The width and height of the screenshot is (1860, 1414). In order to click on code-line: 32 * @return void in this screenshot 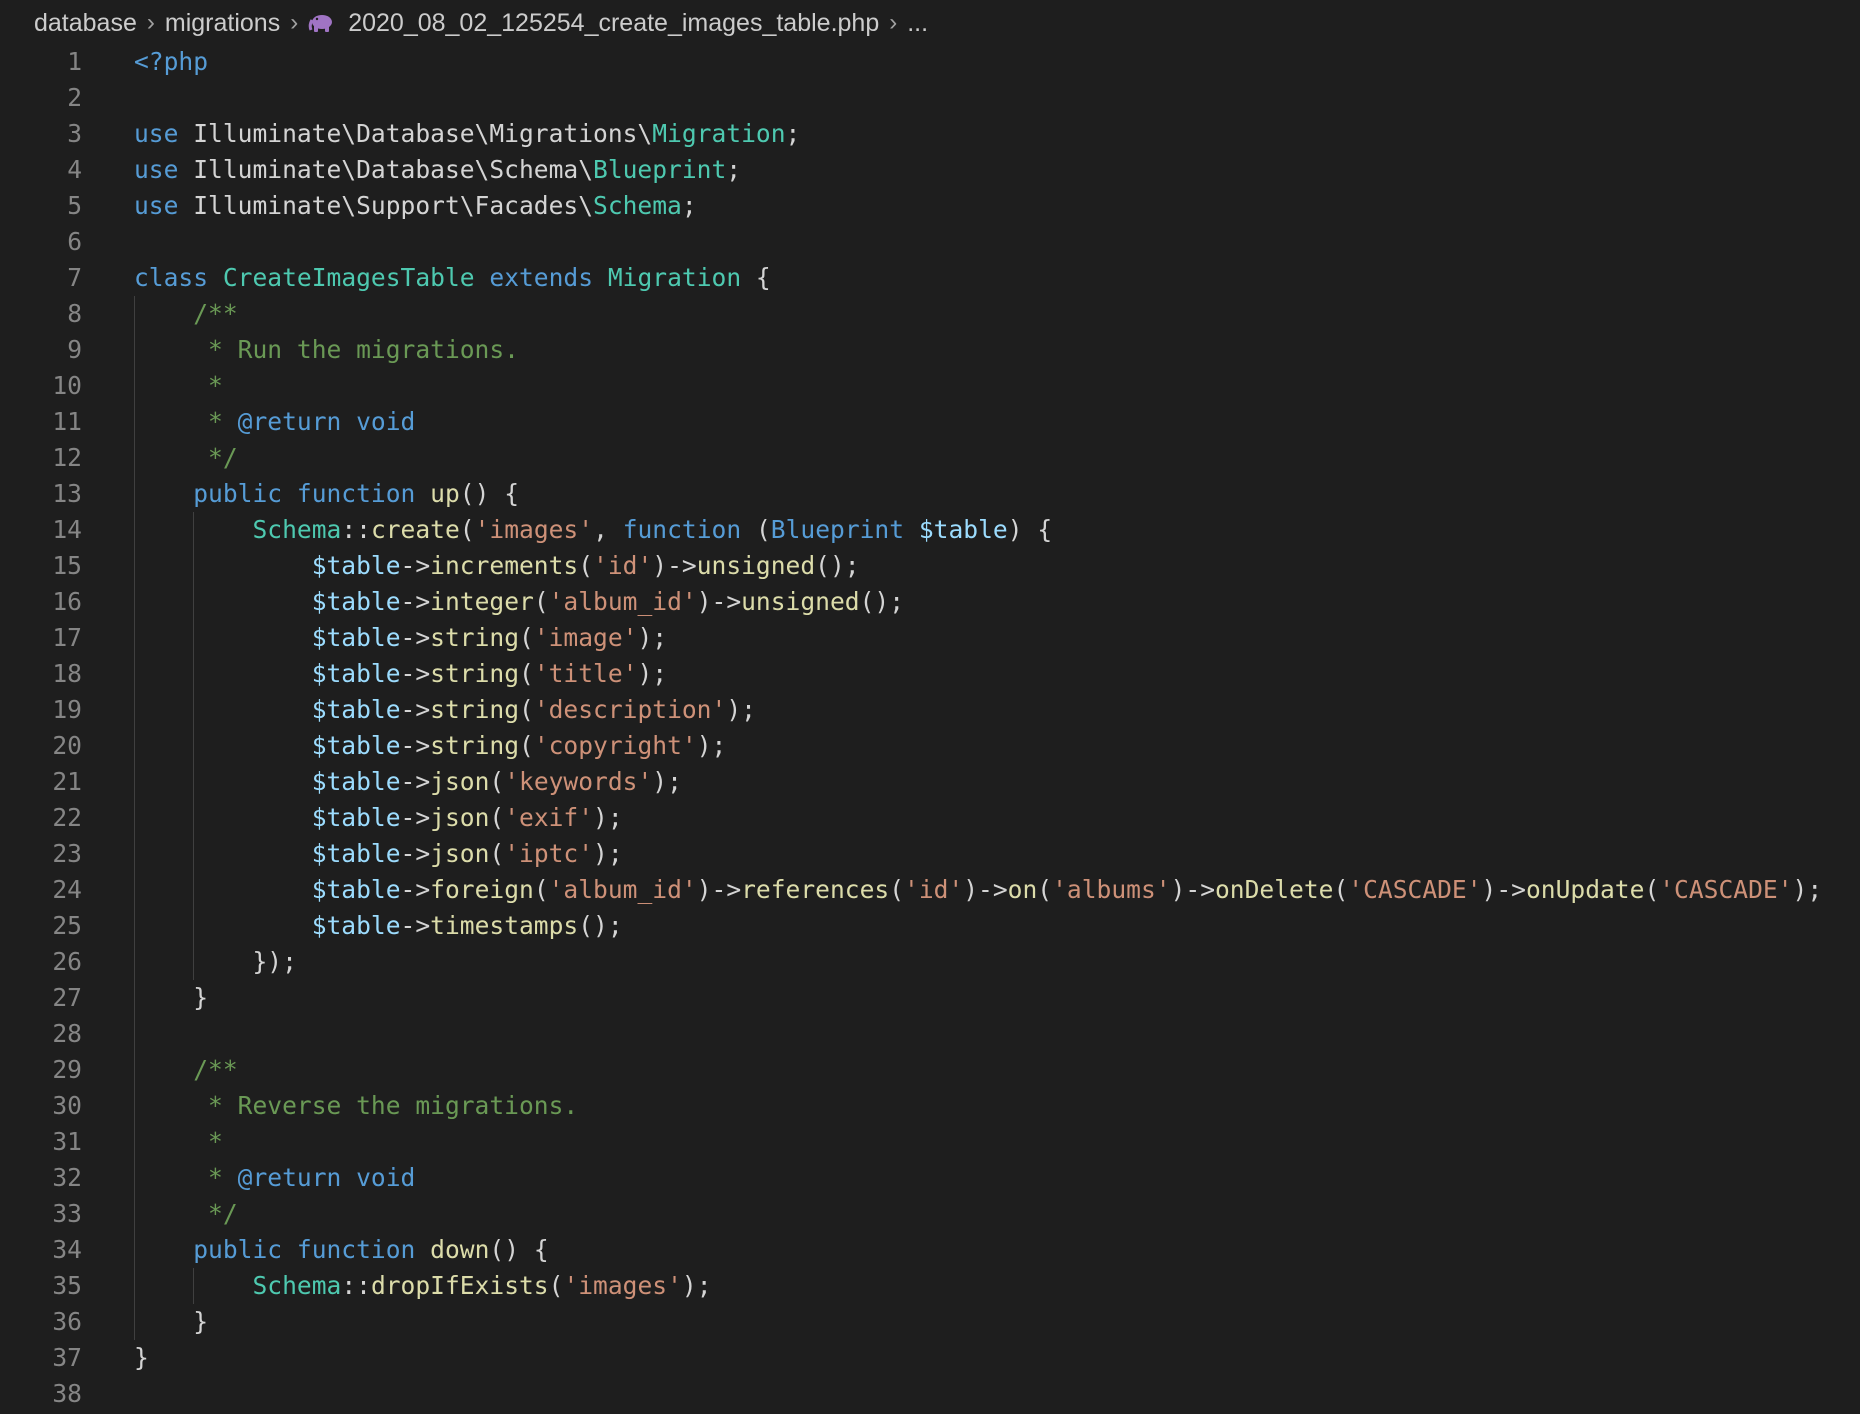, I will do `click(930, 1178)`.